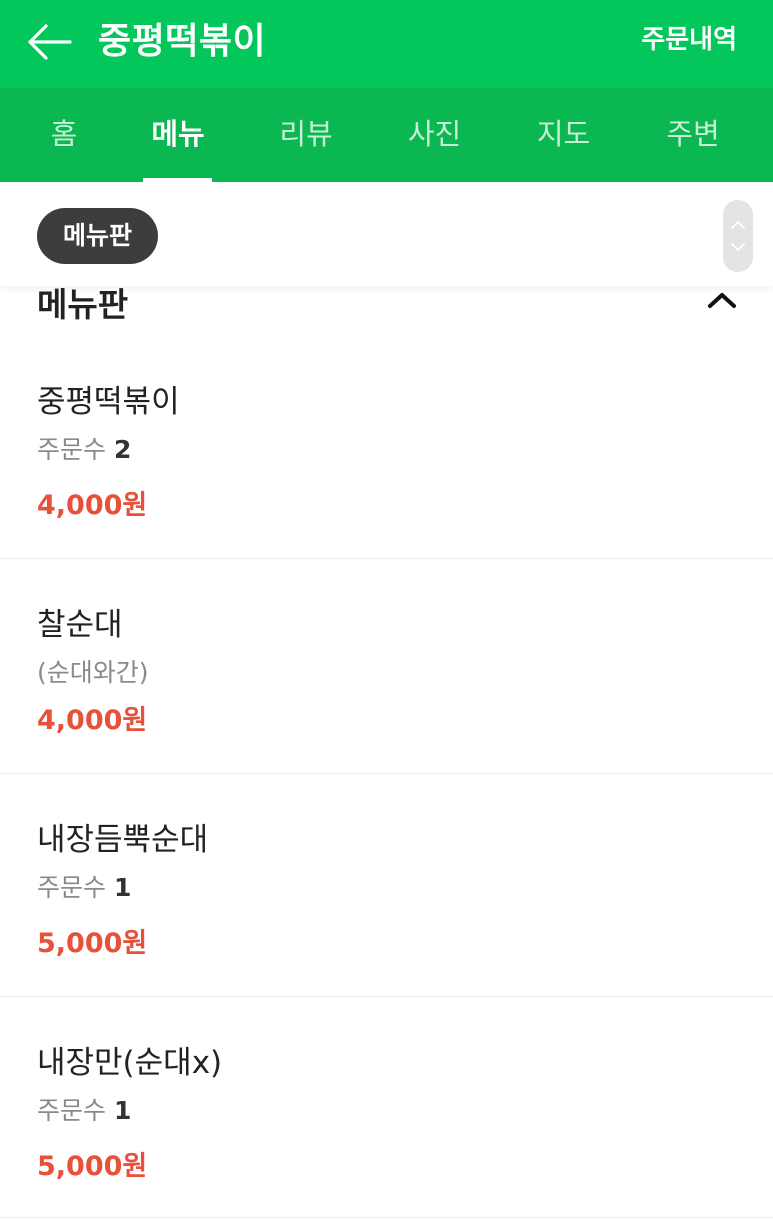 This screenshot has width=773, height=1219. I want to click on tab-map: 지도, so click(563, 135).